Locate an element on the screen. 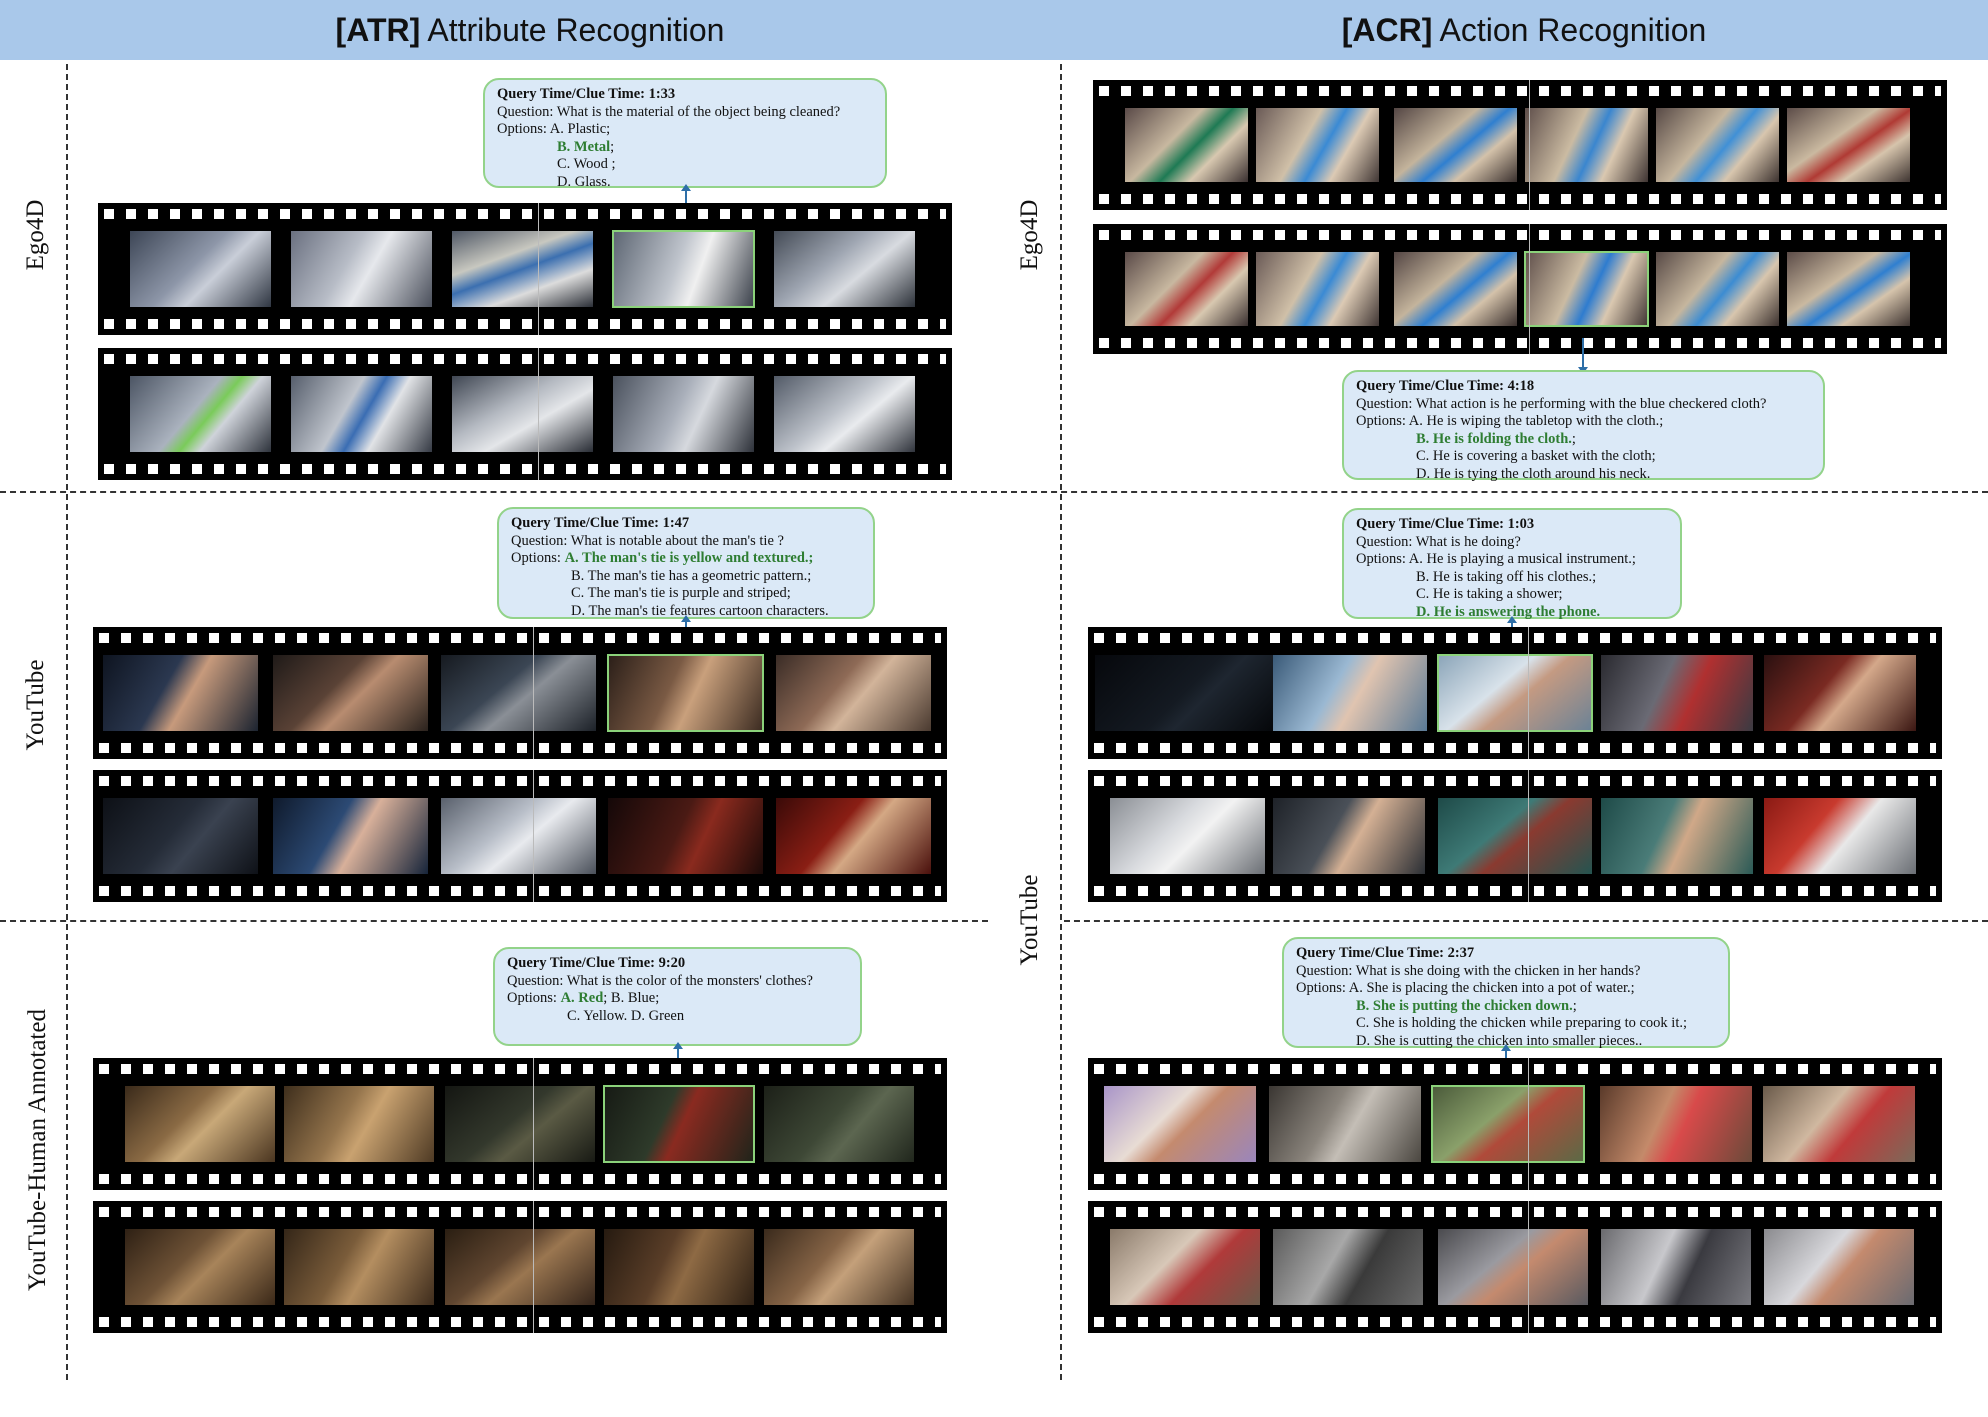 The image size is (1988, 1417). row-label-acr-youtube: YouTube is located at coordinates (1029, 920).